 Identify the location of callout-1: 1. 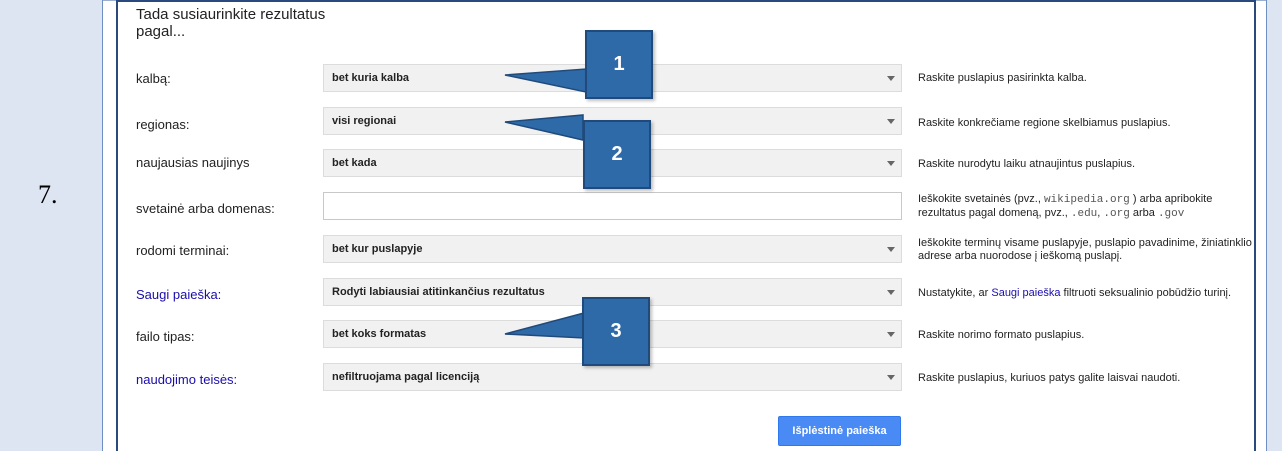
(619, 64).